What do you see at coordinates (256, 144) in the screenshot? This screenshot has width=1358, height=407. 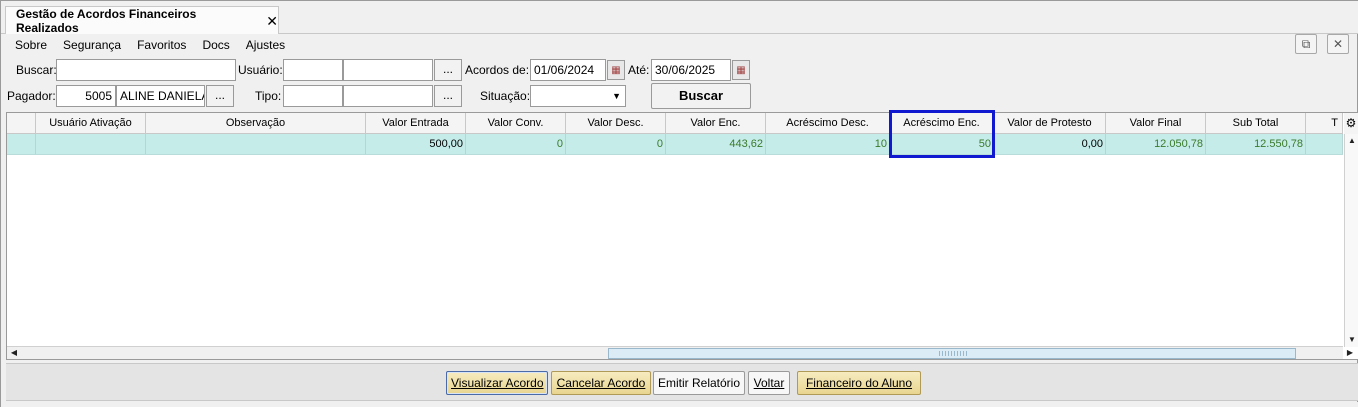 I see `cell-observacao` at bounding box center [256, 144].